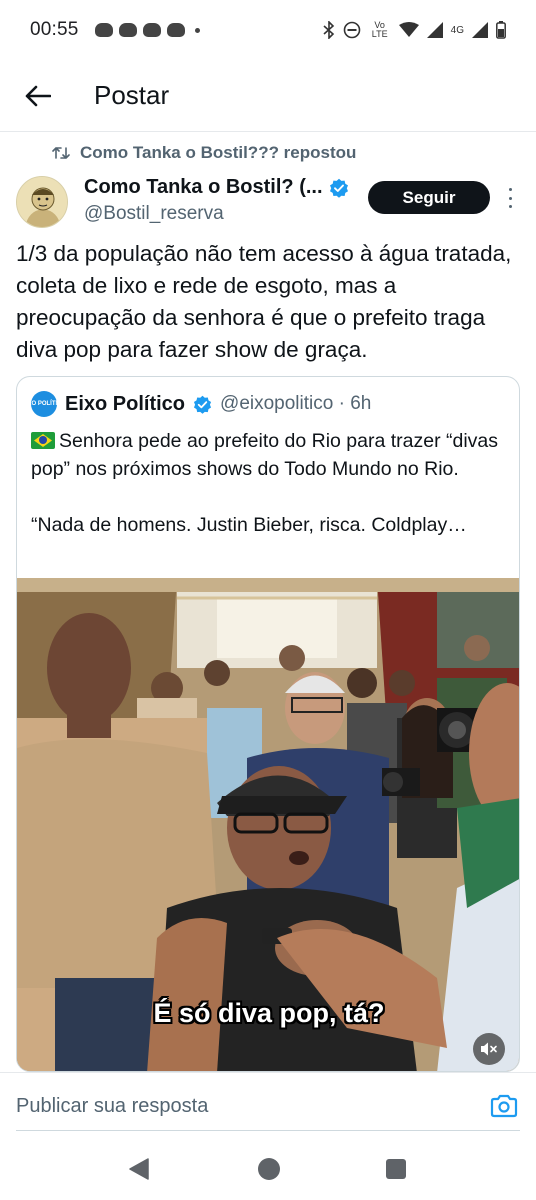  What do you see at coordinates (396, 1169) in the screenshot?
I see `nav-recents-button` at bounding box center [396, 1169].